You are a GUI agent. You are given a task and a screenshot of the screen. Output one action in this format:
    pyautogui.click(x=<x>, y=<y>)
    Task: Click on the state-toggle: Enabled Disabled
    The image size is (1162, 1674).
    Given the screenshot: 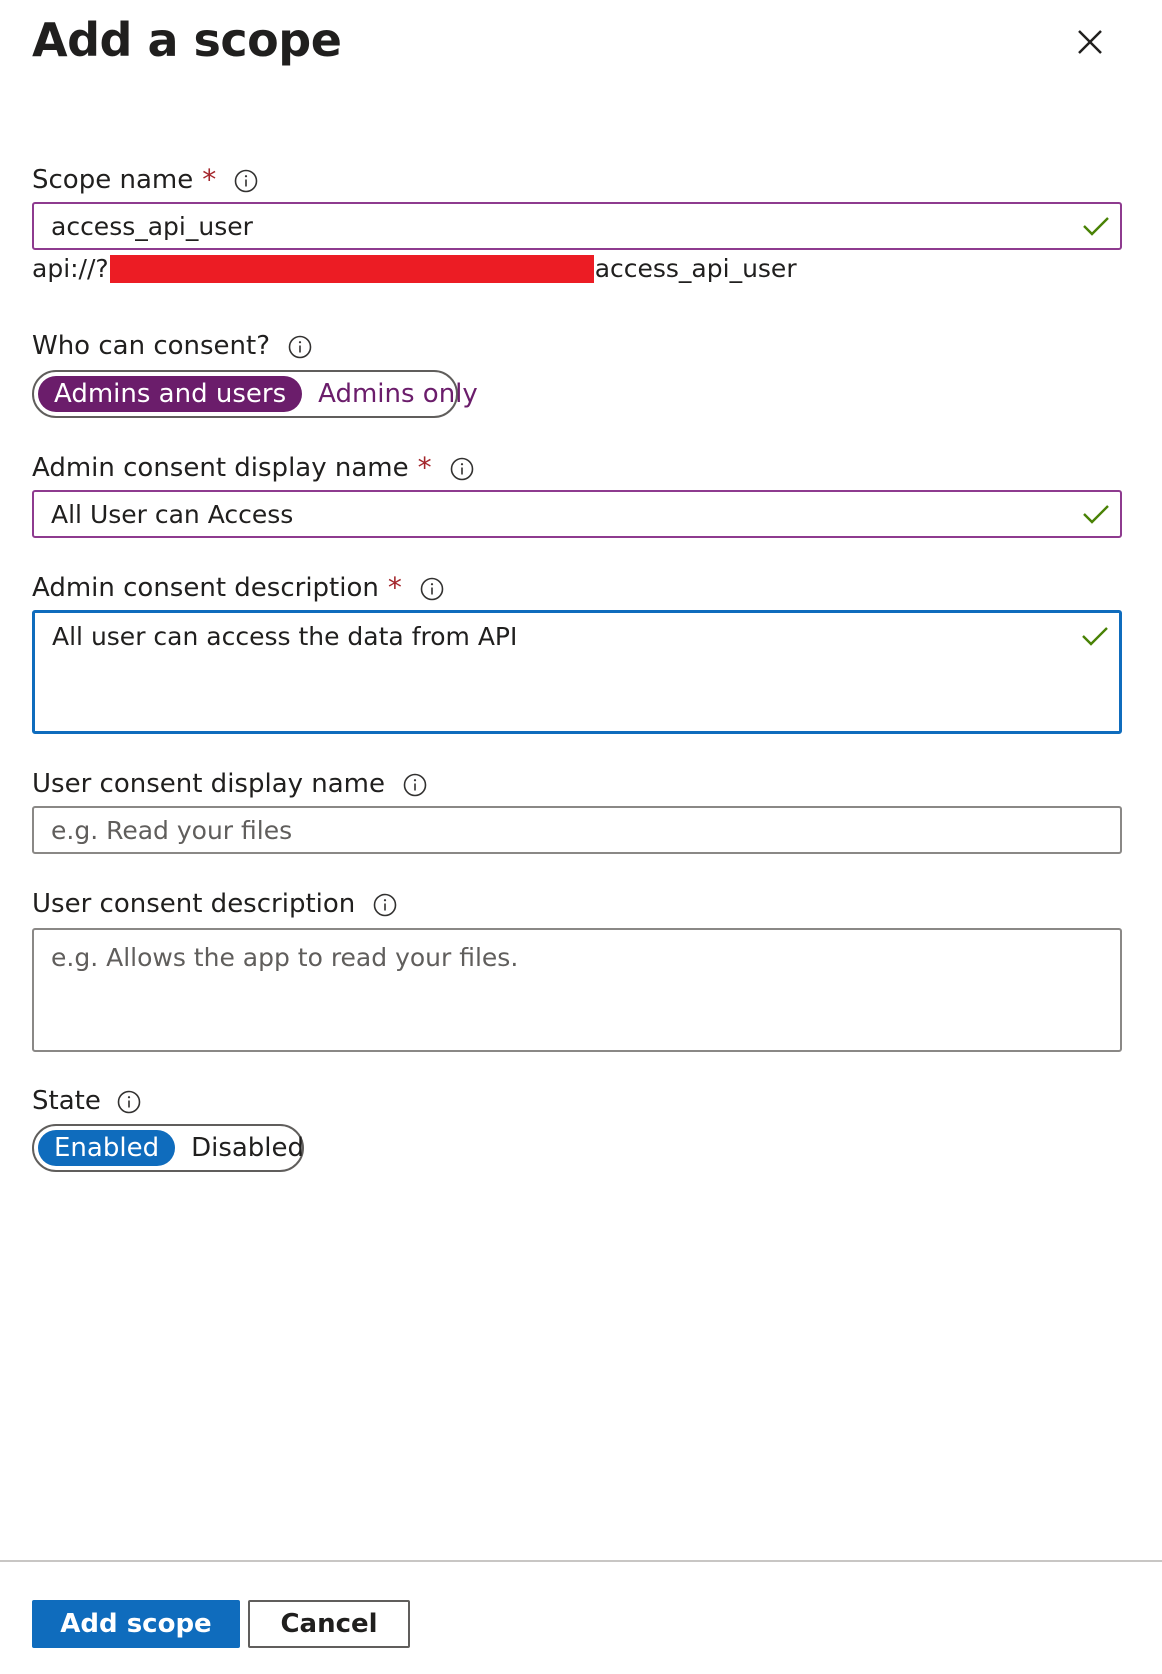 What is the action you would take?
    pyautogui.click(x=168, y=1148)
    